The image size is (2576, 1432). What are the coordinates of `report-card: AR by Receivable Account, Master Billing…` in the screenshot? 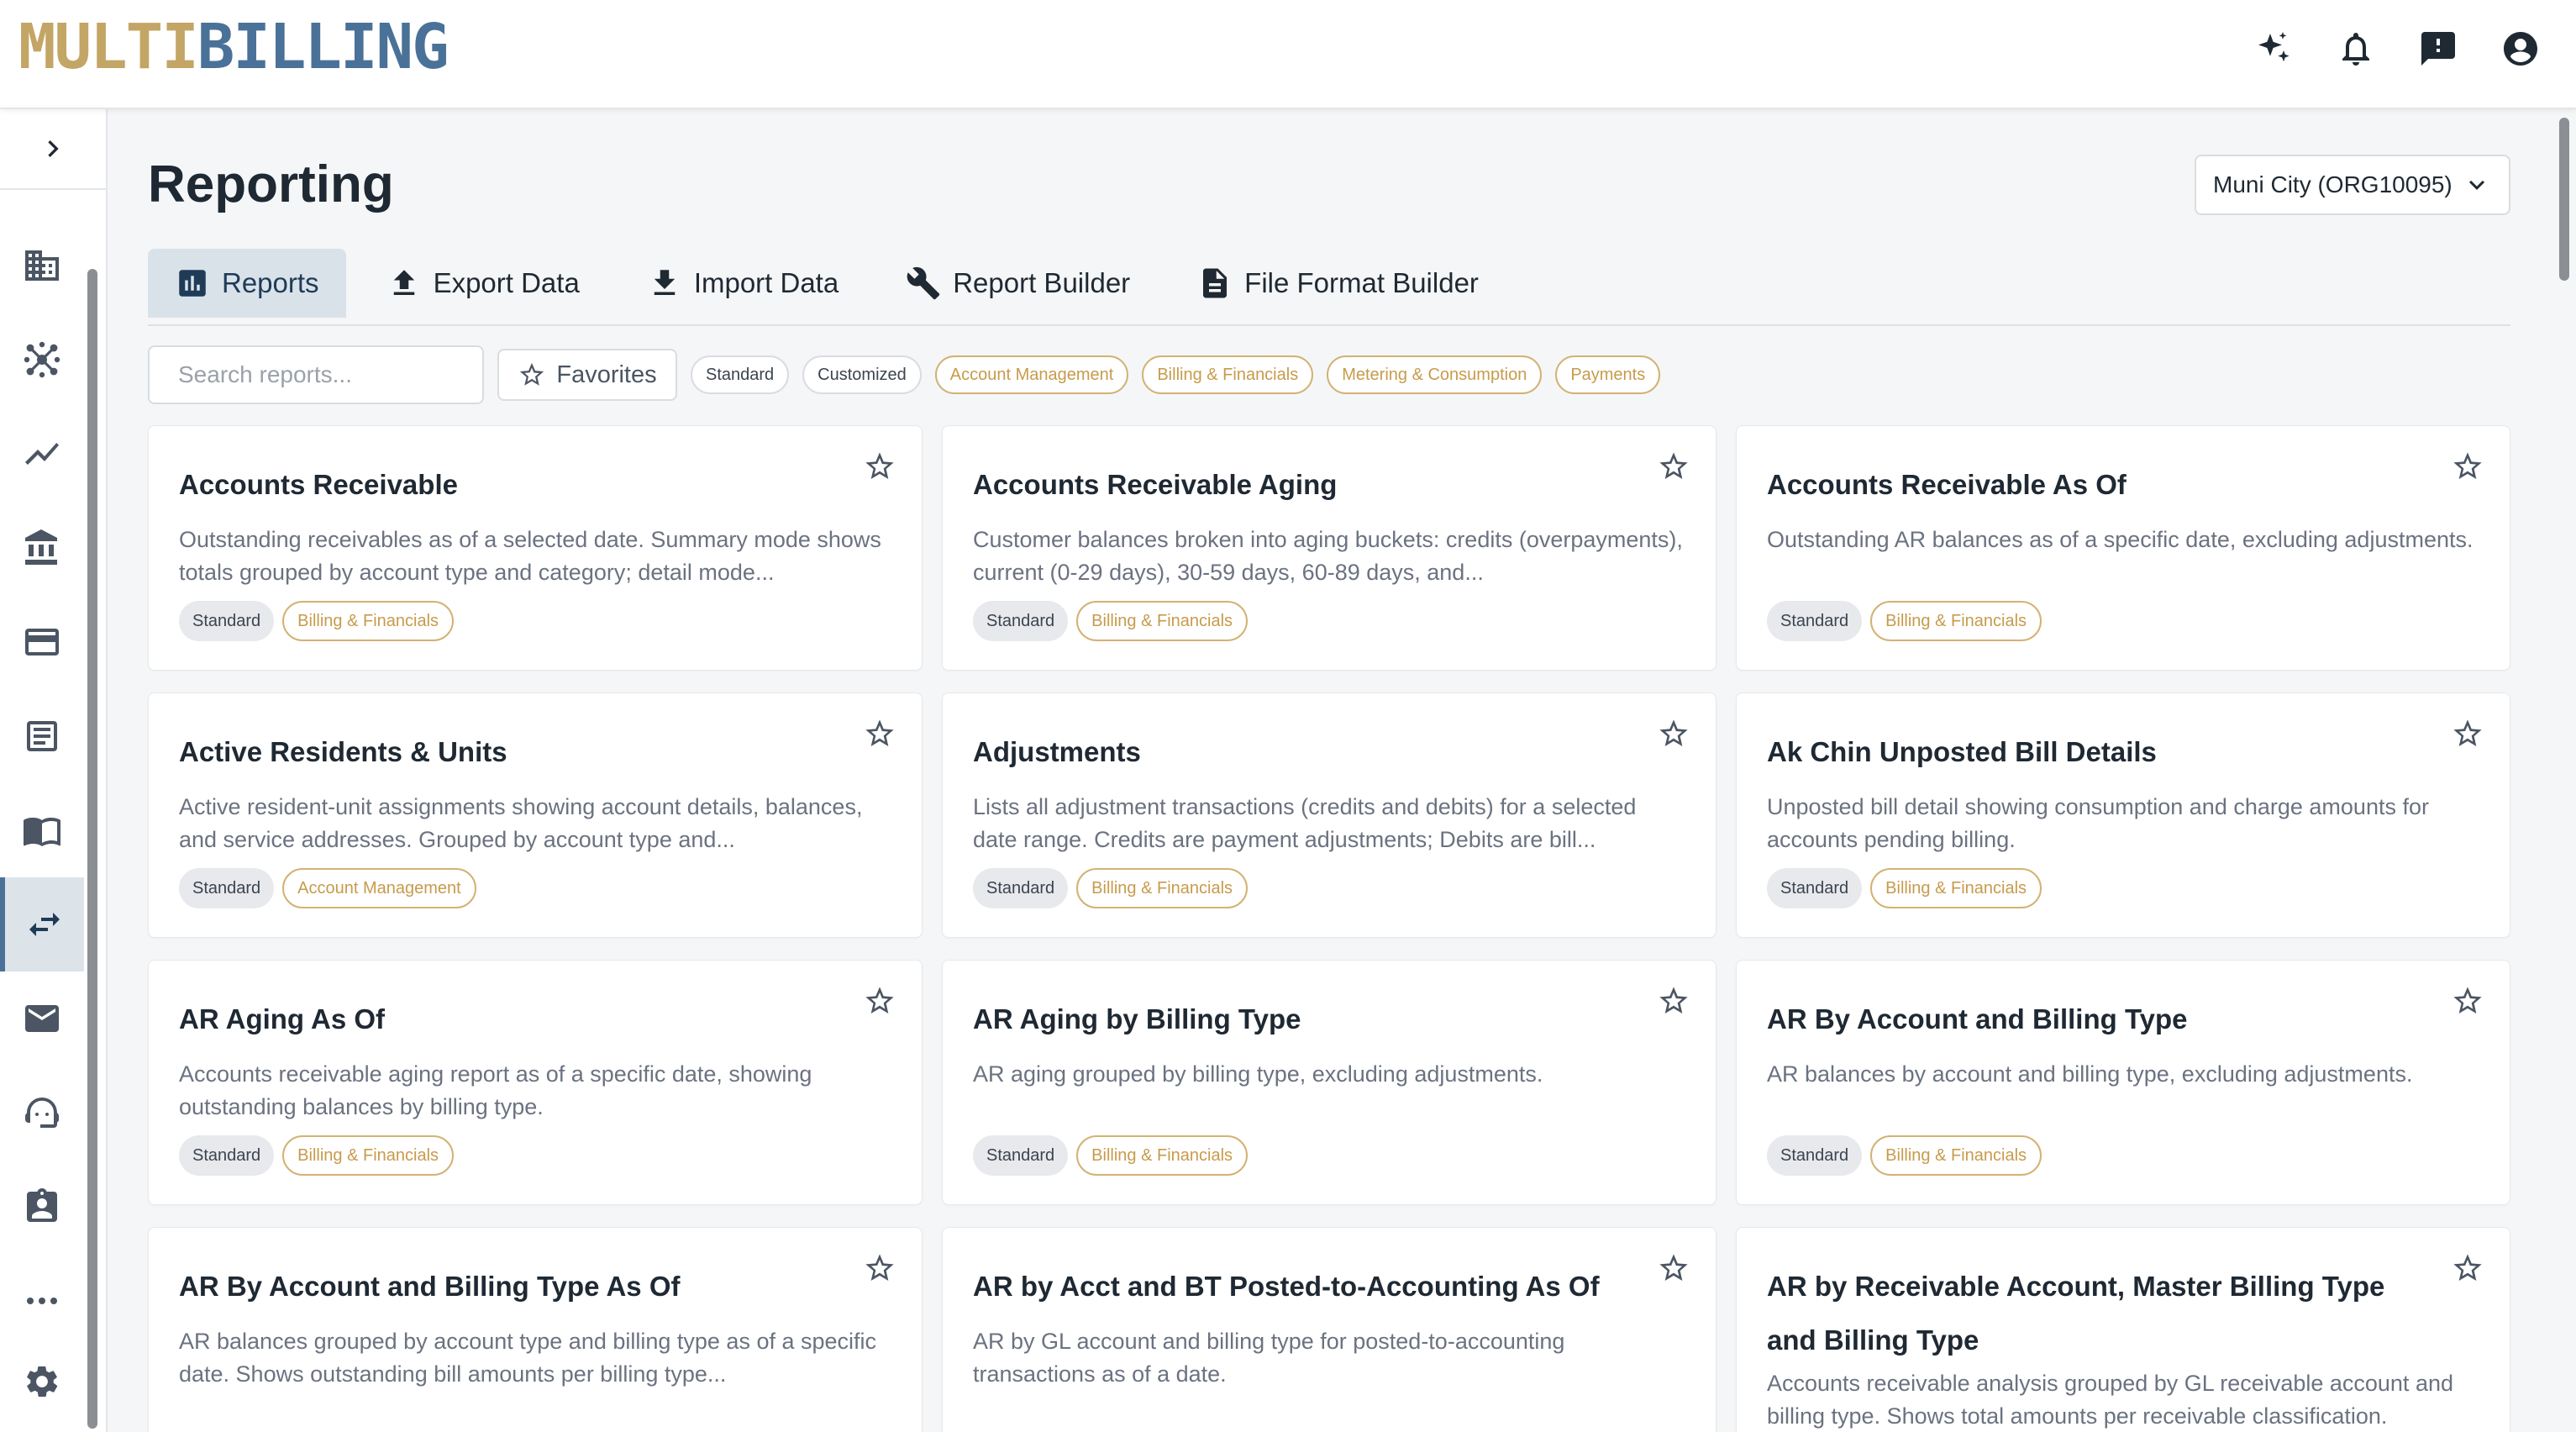 It's located at (2123, 1329).